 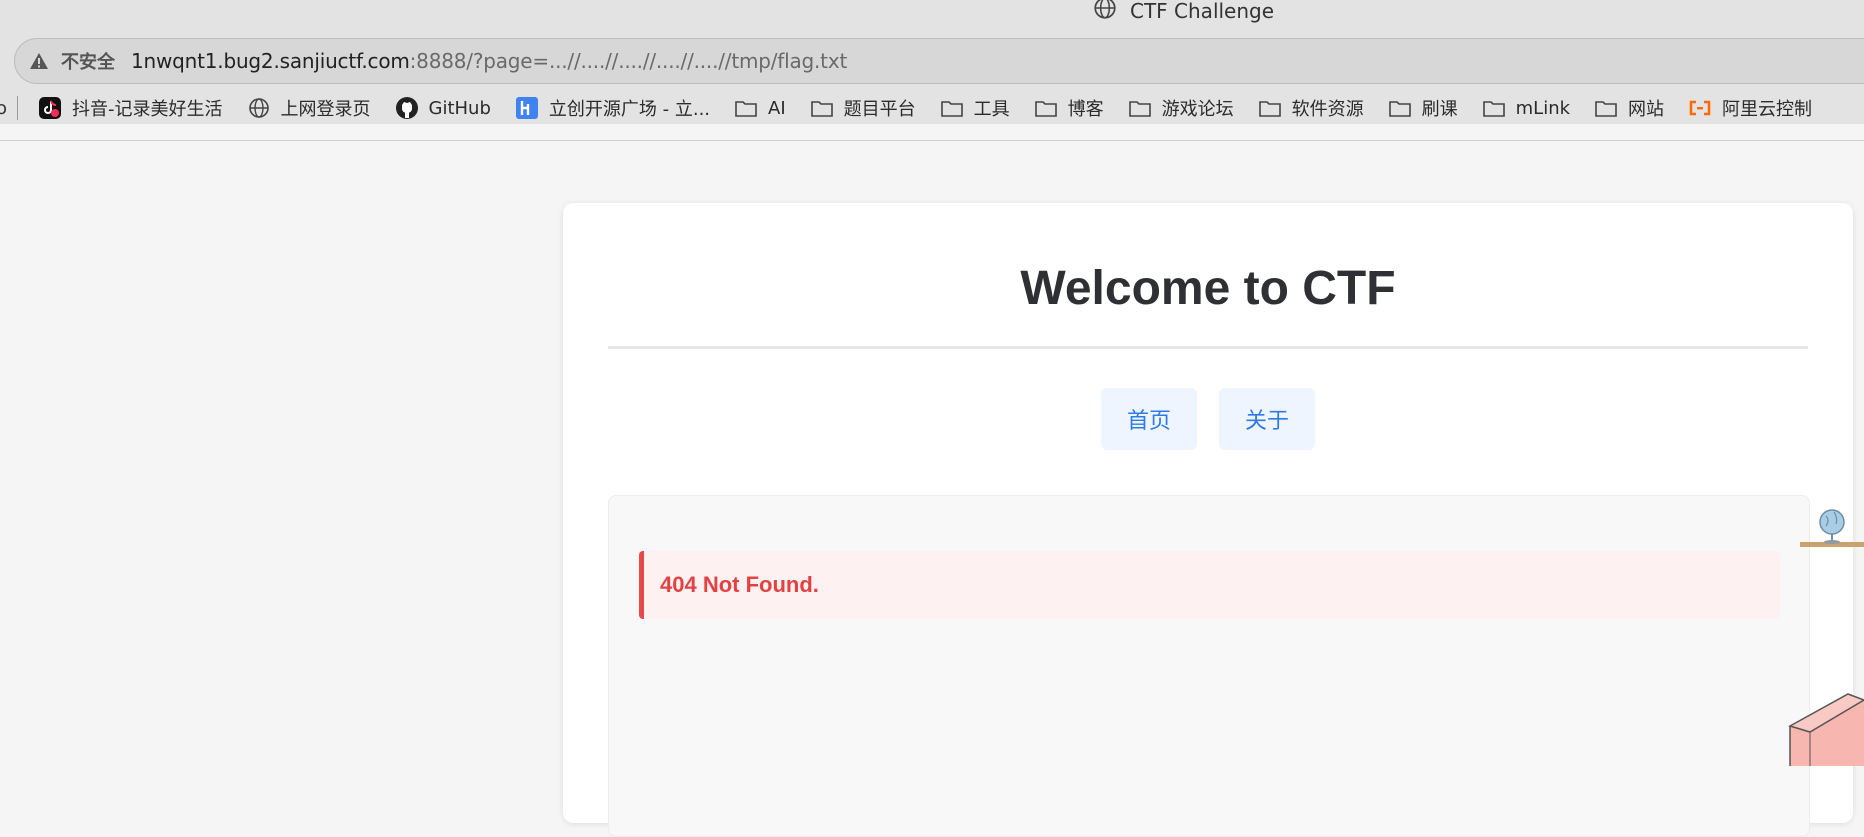 I want to click on bookmark-folder-websites: 网站, so click(x=1629, y=108).